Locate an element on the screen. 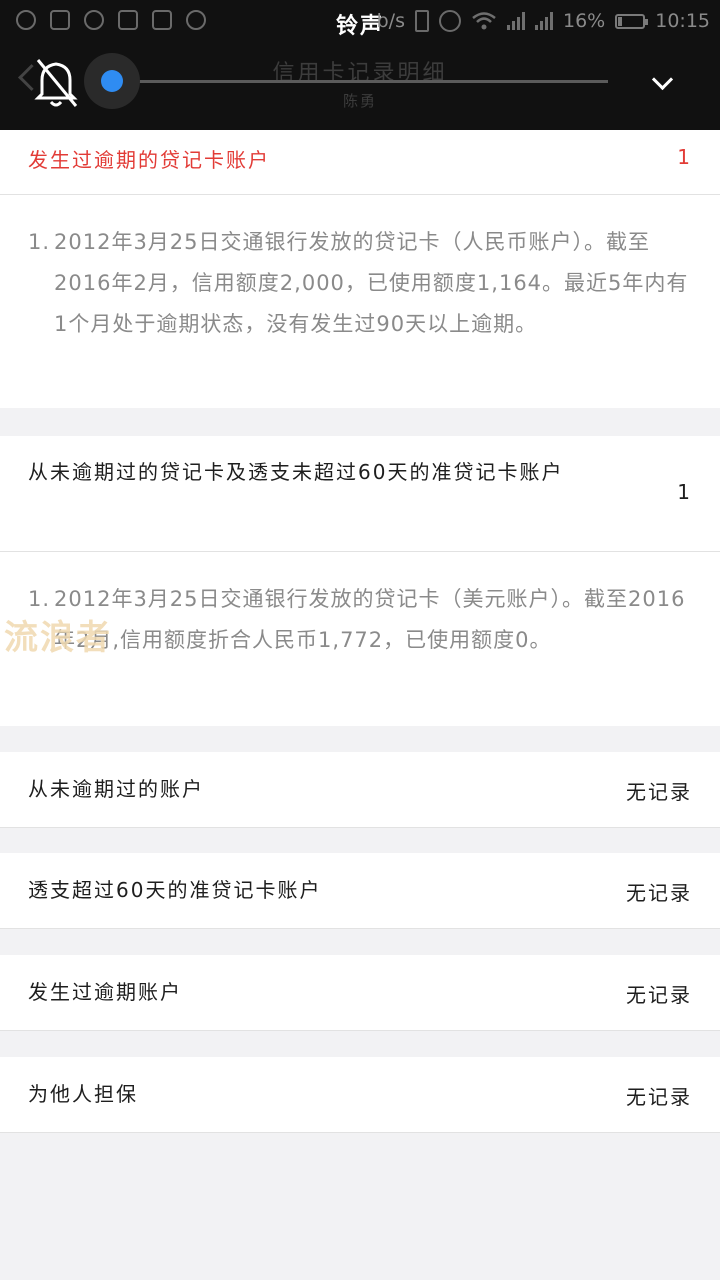 This screenshot has width=720, height=1280. overdue-credit-card-label: 发生过逾期的贷记卡账户 is located at coordinates (149, 160).